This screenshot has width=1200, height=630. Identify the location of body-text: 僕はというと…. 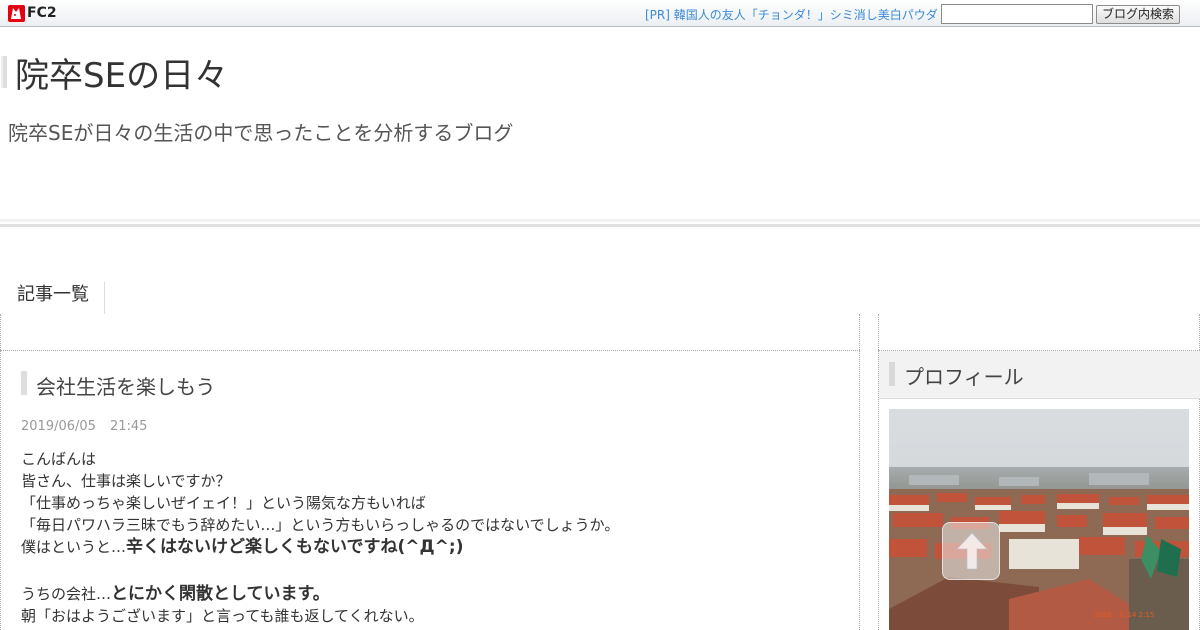
(74, 547).